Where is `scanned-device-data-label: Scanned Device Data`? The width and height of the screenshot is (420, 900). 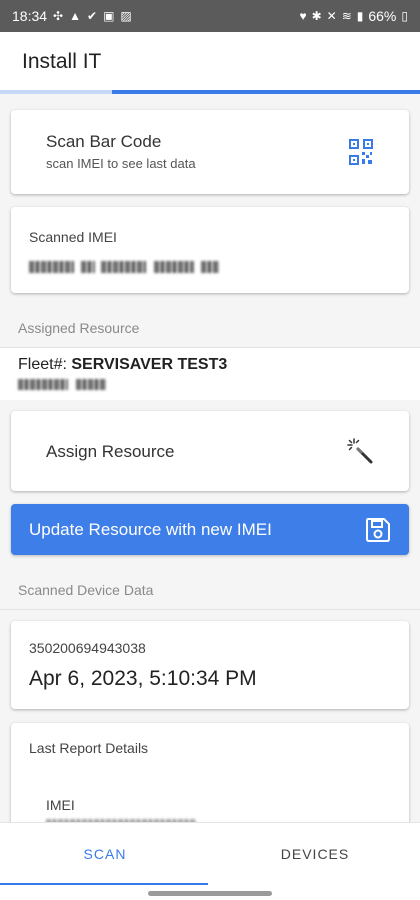 scanned-device-data-label: Scanned Device Data is located at coordinates (86, 590).